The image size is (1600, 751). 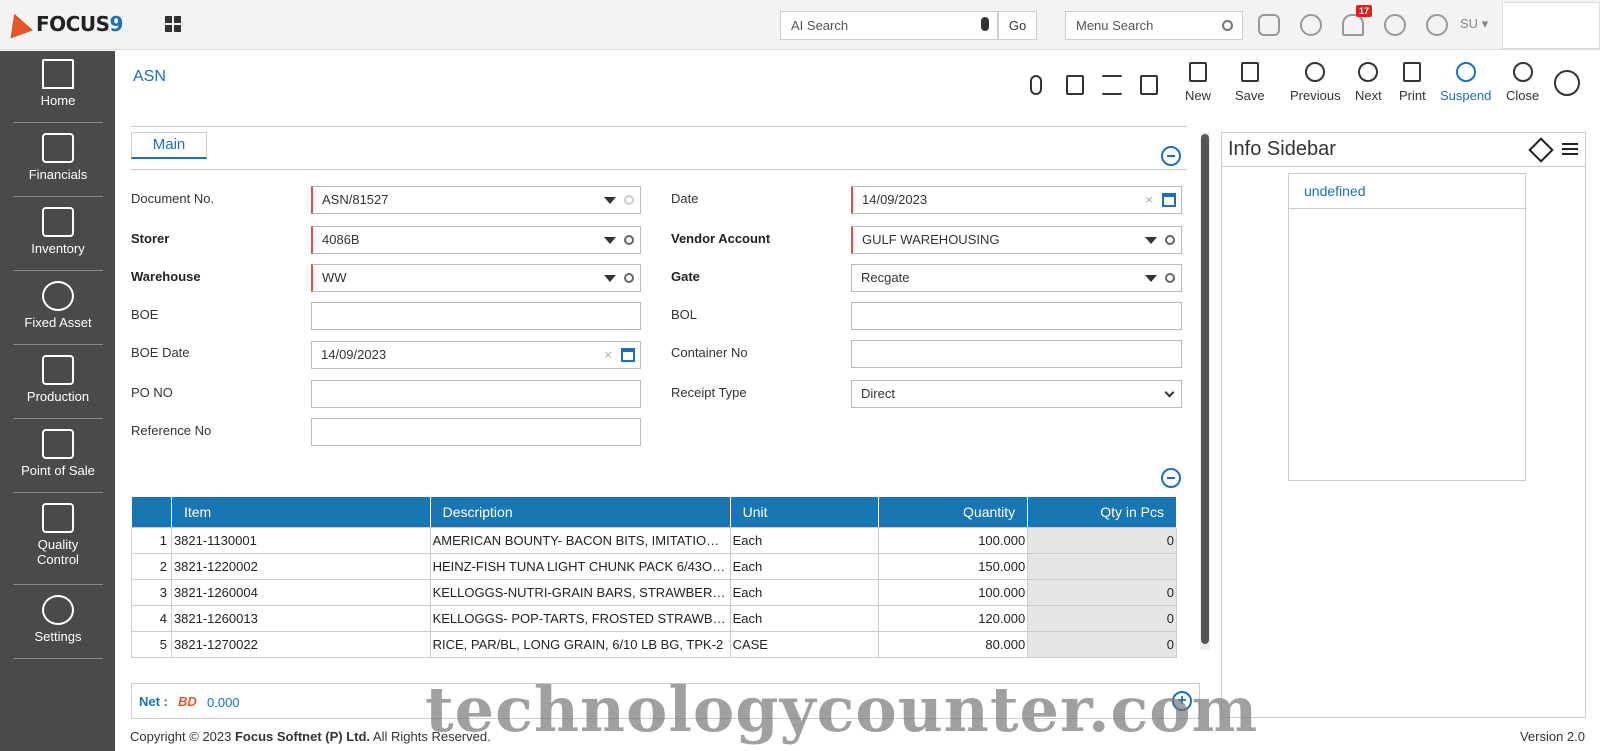 What do you see at coordinates (476, 278) in the screenshot?
I see `warehouse-field: WW` at bounding box center [476, 278].